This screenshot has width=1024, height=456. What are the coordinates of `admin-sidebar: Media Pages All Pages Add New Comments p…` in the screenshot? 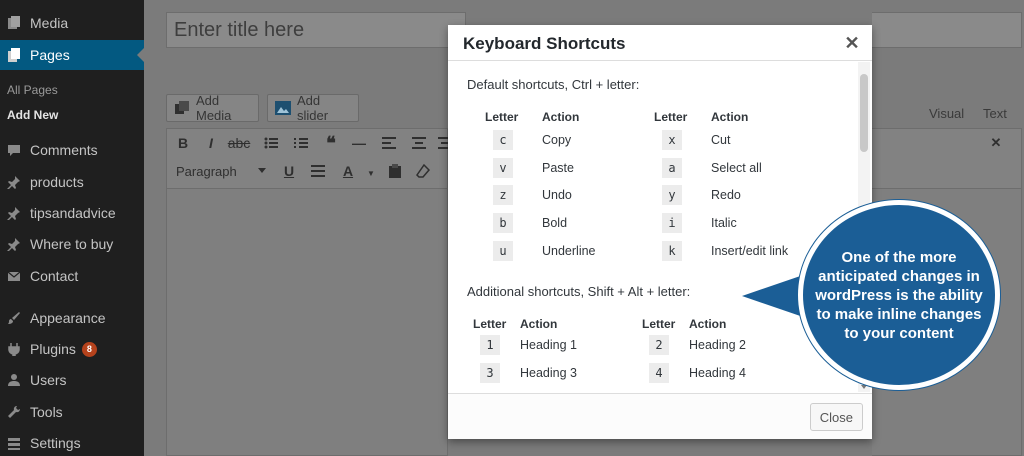 It's located at (72, 228).